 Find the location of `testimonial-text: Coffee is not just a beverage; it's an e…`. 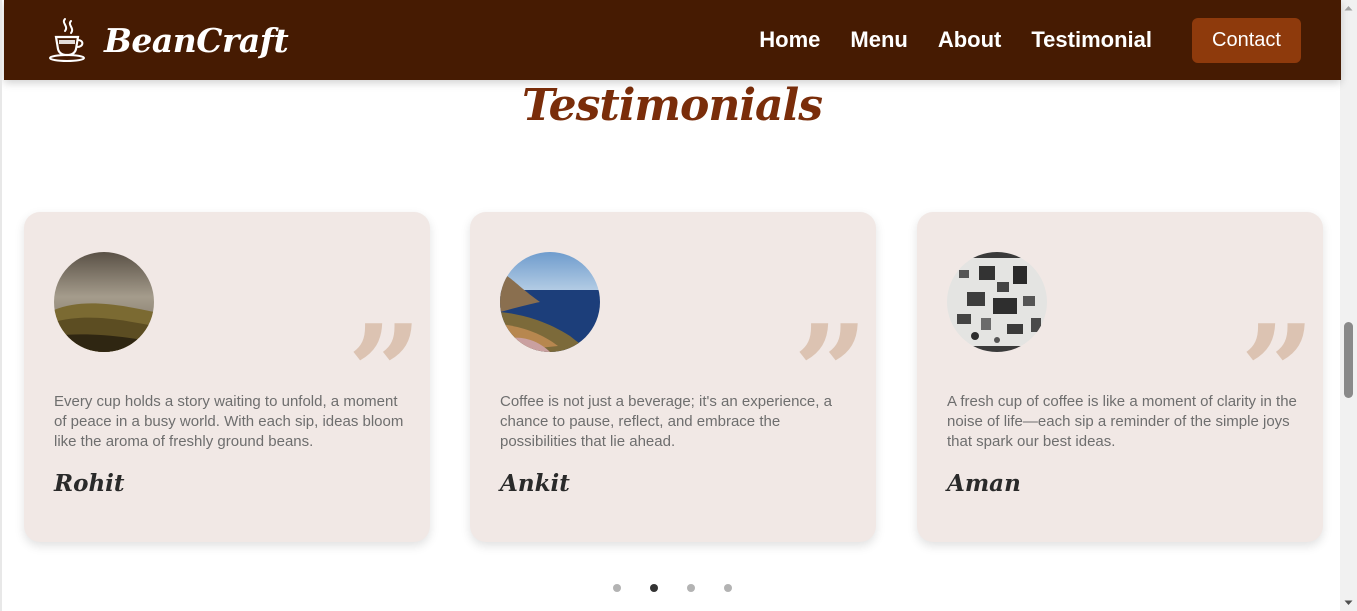

testimonial-text: Coffee is not just a beverage; it's an e… is located at coordinates (666, 421).